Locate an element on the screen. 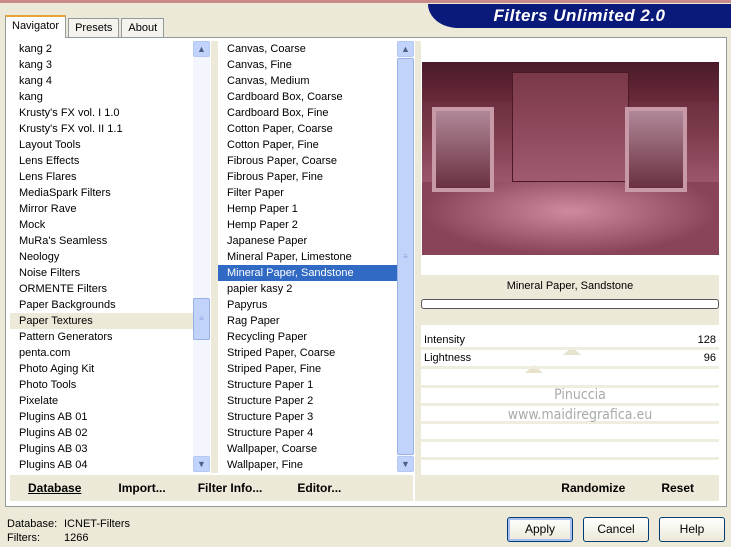 The image size is (731, 547). list-item: kang 2 is located at coordinates (101, 49).